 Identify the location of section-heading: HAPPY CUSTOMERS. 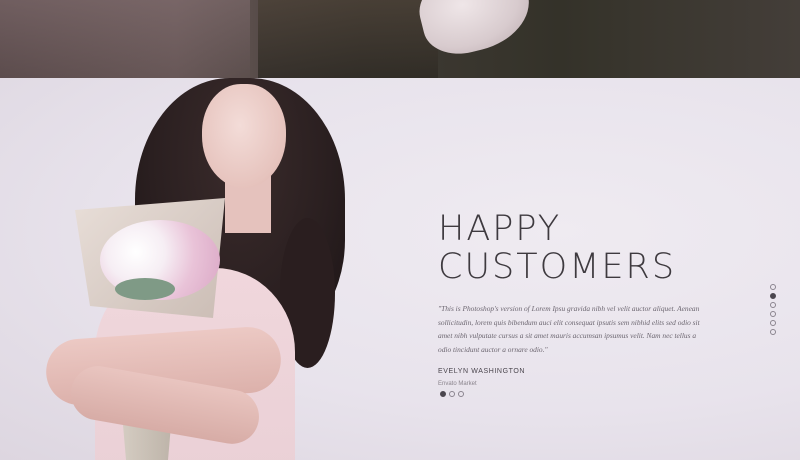
(578, 248).